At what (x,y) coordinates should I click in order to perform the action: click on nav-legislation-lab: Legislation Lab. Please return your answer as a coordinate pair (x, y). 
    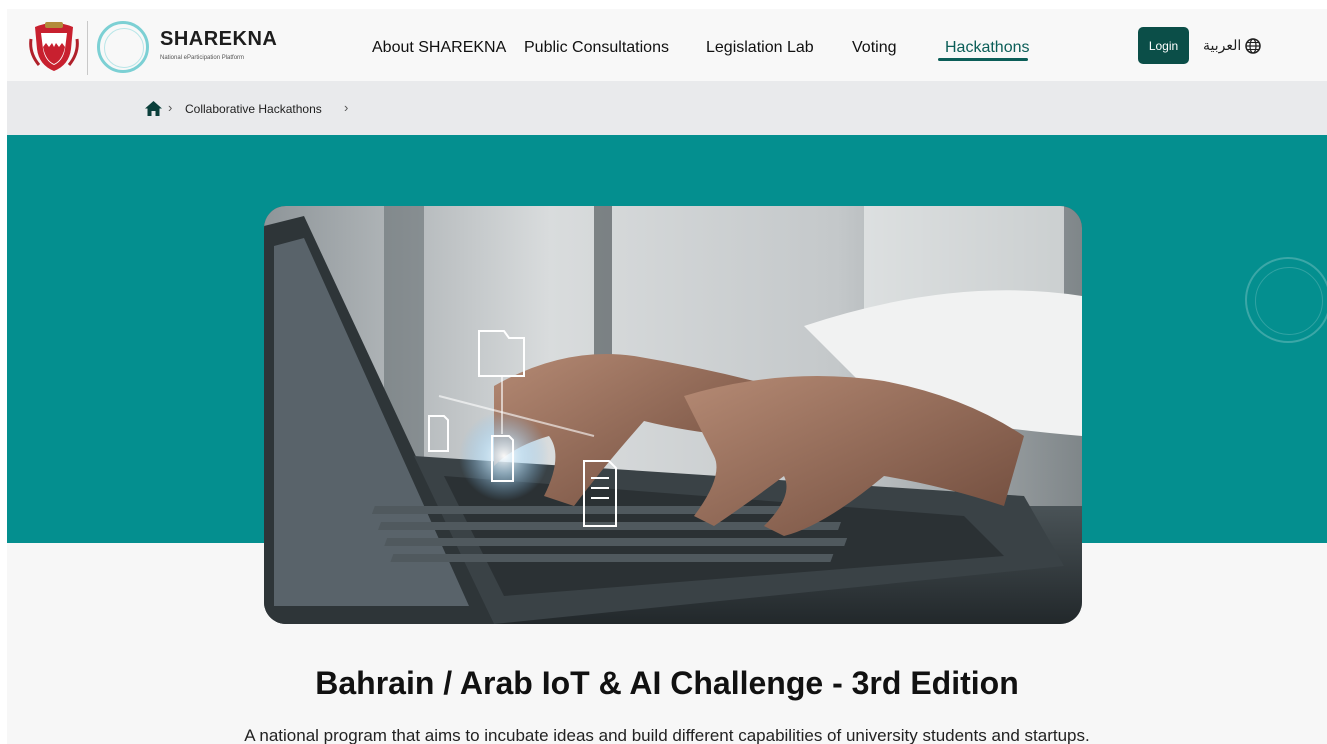
    Looking at the image, I should click on (760, 48).